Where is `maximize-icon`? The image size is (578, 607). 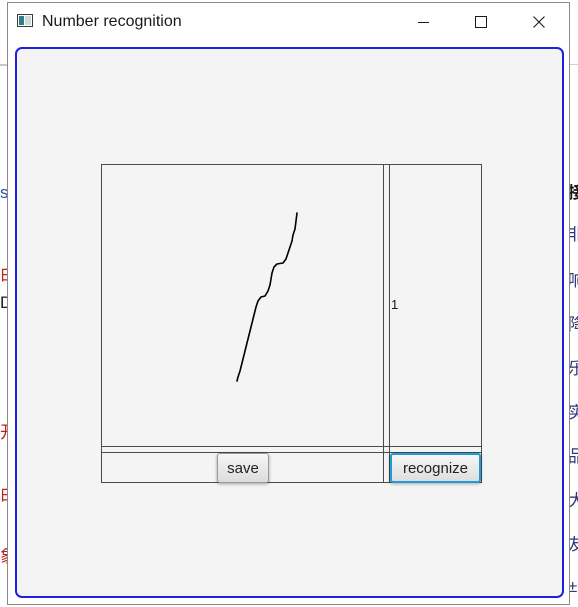
maximize-icon is located at coordinates (481, 22).